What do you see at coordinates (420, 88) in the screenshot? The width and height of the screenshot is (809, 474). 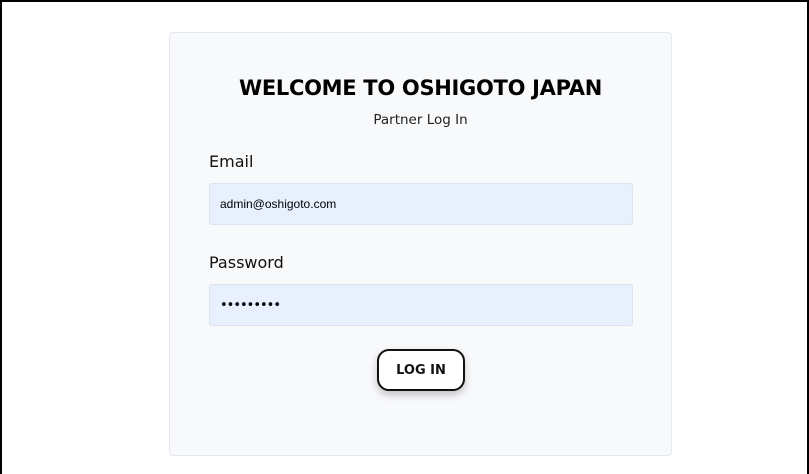 I see `page-title: WELCOME TO OSHIGOTO JAPAN` at bounding box center [420, 88].